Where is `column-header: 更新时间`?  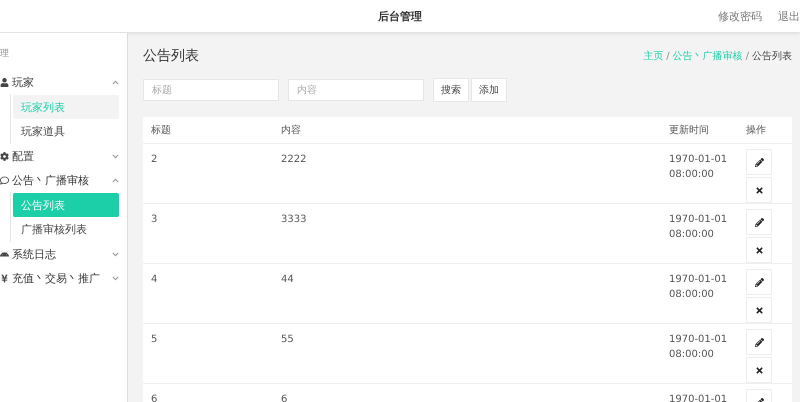 column-header: 更新时间 is located at coordinates (689, 131).